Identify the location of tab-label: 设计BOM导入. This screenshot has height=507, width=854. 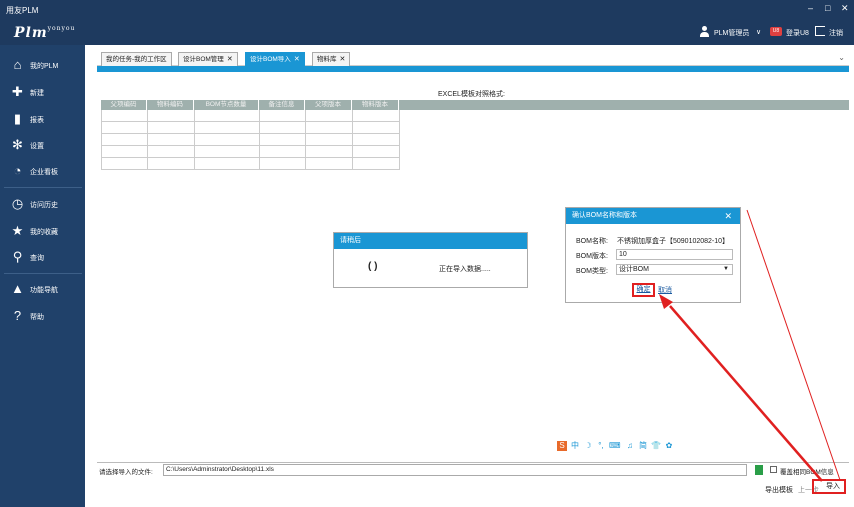
(270, 59).